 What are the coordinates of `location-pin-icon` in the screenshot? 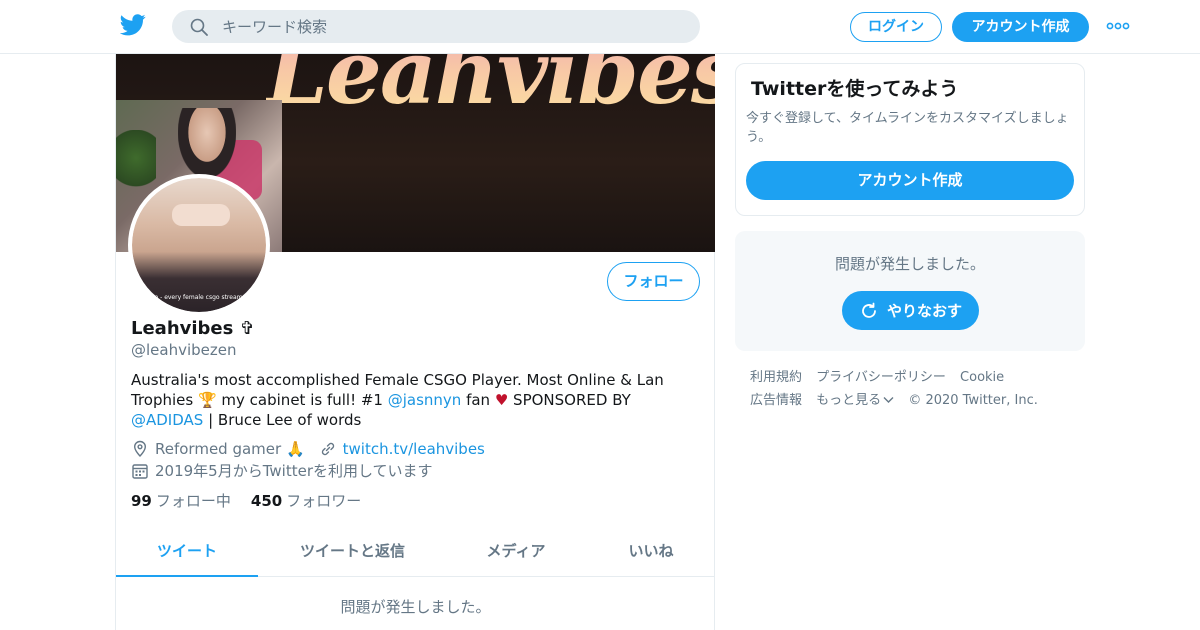 It's located at (140, 448).